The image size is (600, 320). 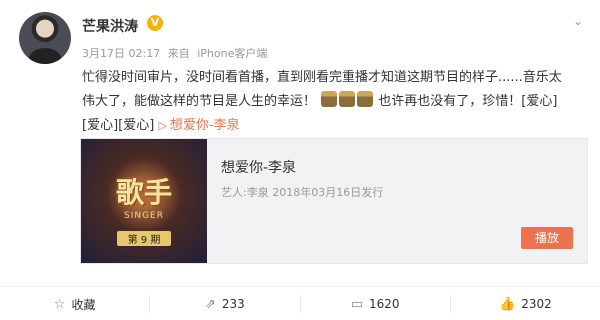 What do you see at coordinates (547, 238) in the screenshot?
I see `play-button: 播放` at bounding box center [547, 238].